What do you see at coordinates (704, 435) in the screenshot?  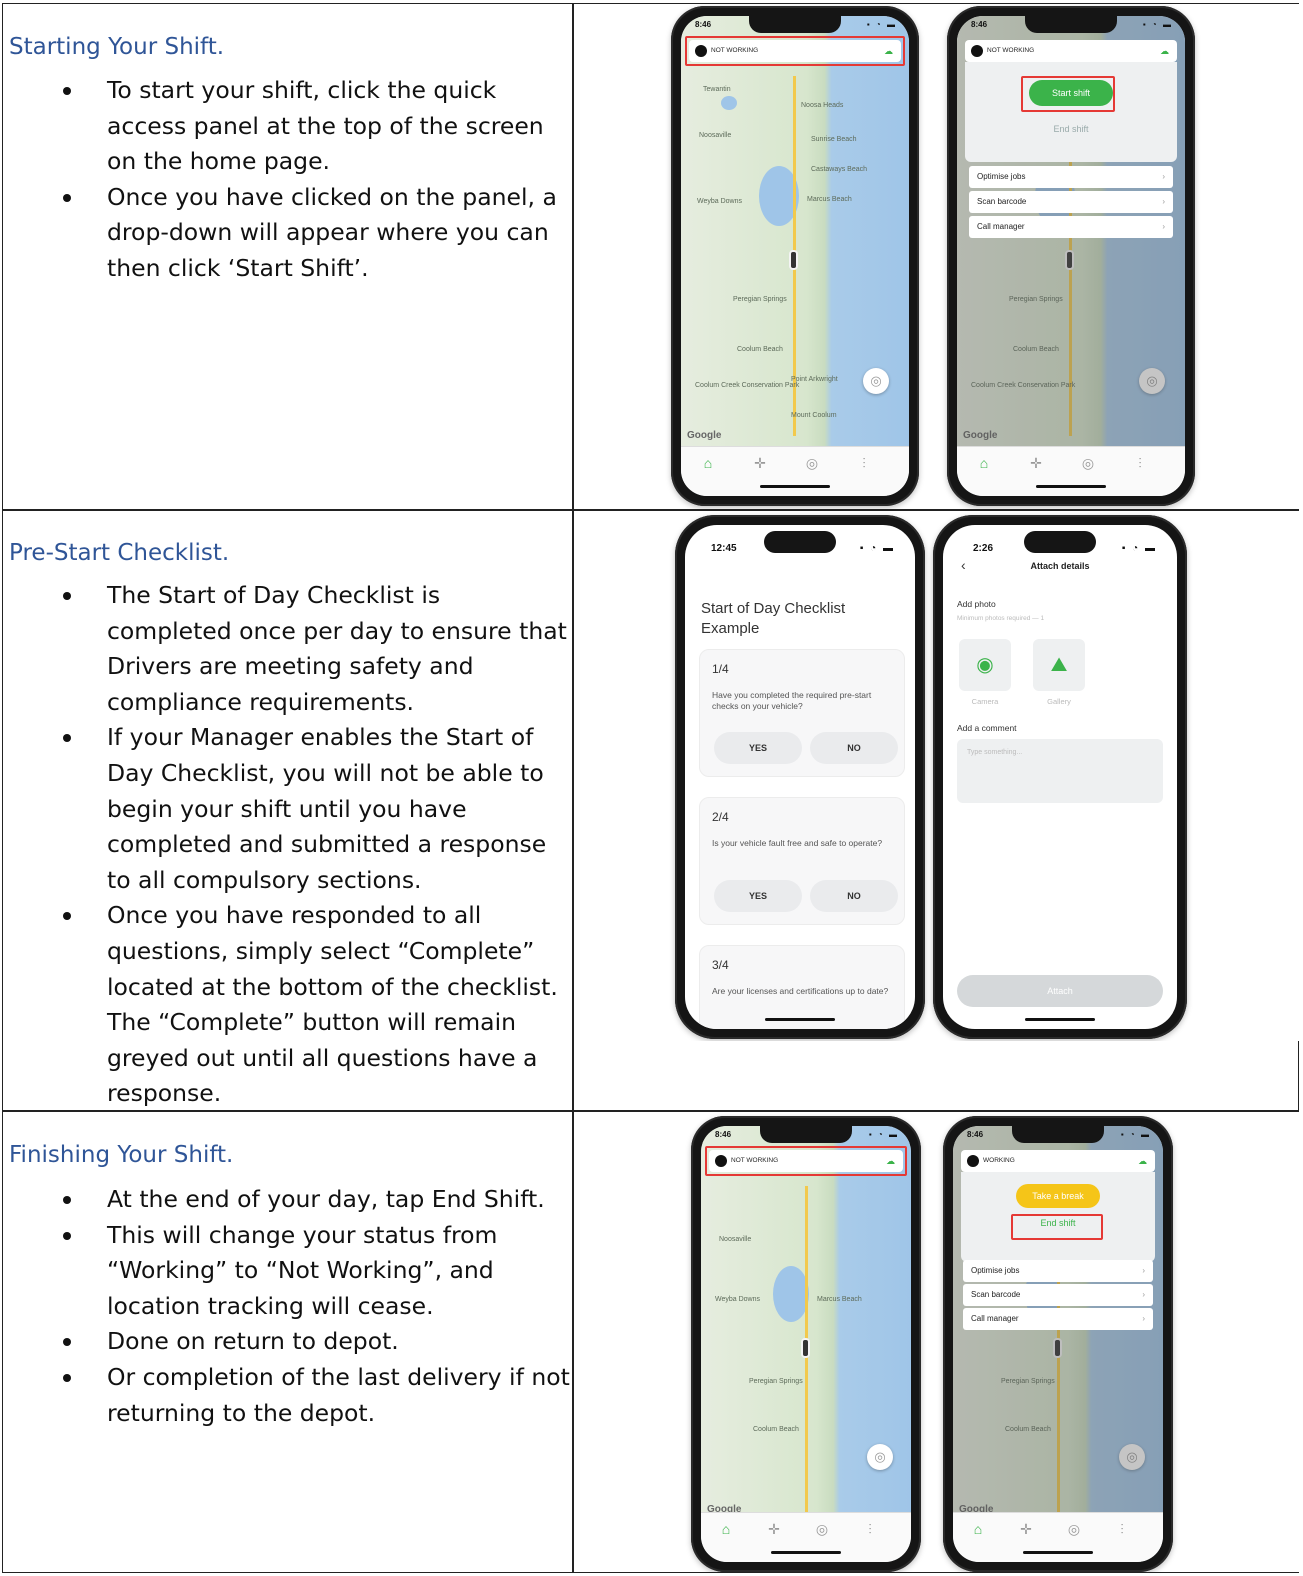 I see `google-logo: Google` at bounding box center [704, 435].